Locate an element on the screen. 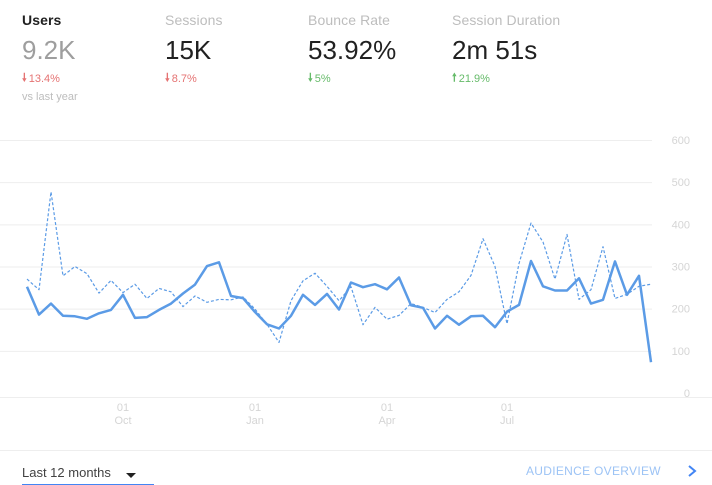  metric-delta: 🠕 21.9% is located at coordinates (506, 78).